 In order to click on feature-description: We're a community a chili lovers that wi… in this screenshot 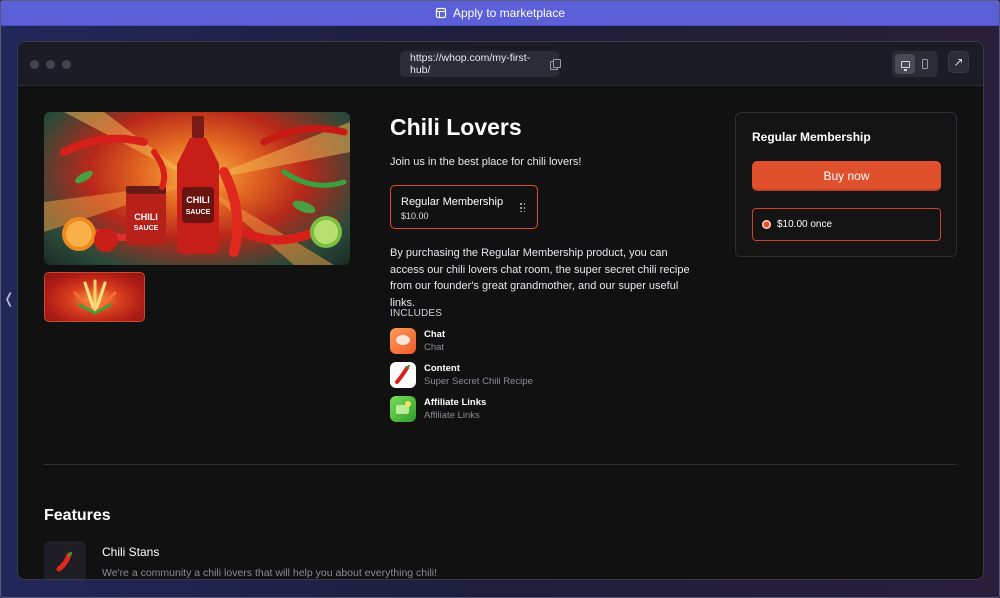, I will do `click(270, 573)`.